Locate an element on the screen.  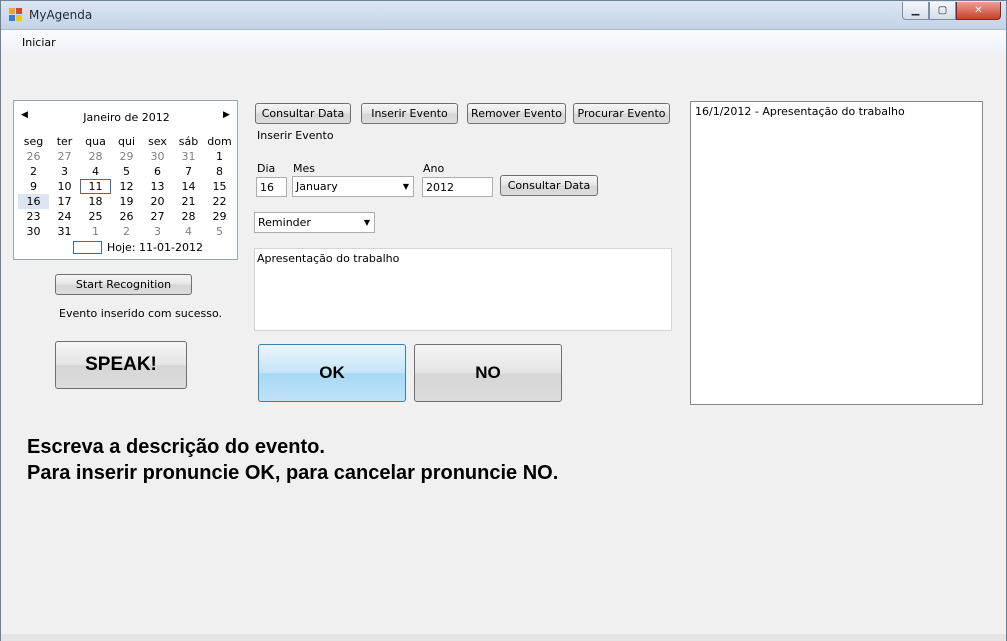
dia-input: 16 is located at coordinates (271, 187).